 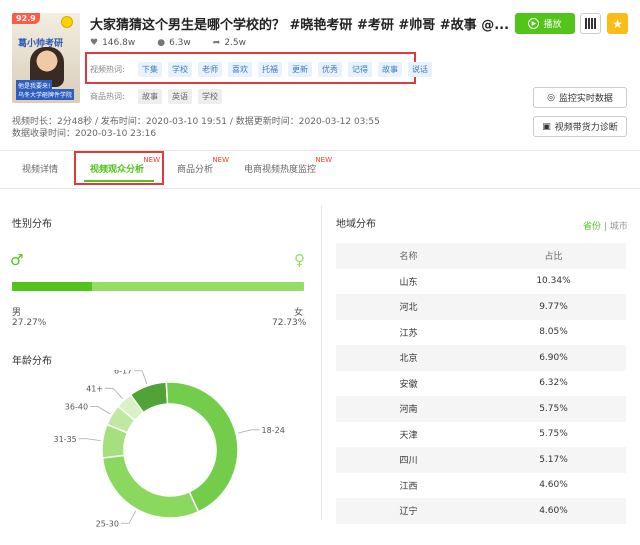 What do you see at coordinates (273, 430) in the screenshot?
I see `age-slice-label: 18-24` at bounding box center [273, 430].